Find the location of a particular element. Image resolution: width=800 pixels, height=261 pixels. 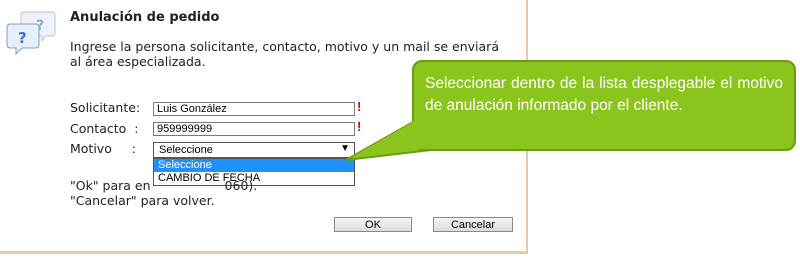

callout-pointer-joint is located at coordinates (400, 138).